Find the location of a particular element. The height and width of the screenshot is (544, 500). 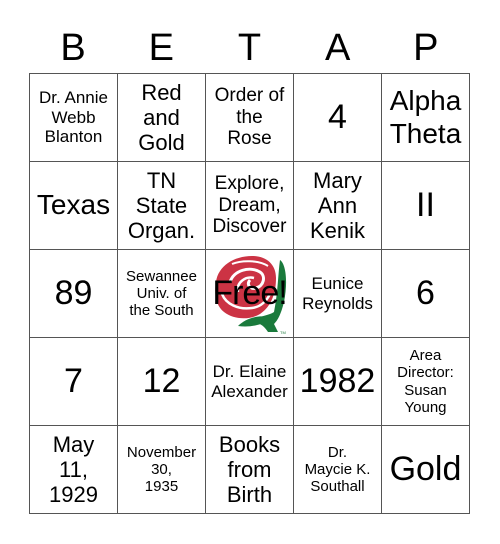

bingo-cell: Books from Birth is located at coordinates (250, 470).